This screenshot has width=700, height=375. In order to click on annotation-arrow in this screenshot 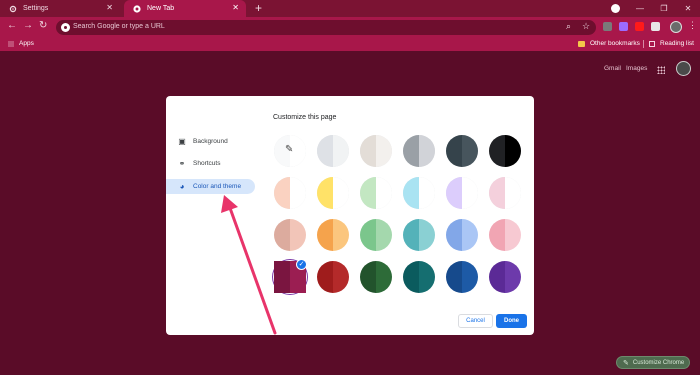, I will do `click(249, 265)`.